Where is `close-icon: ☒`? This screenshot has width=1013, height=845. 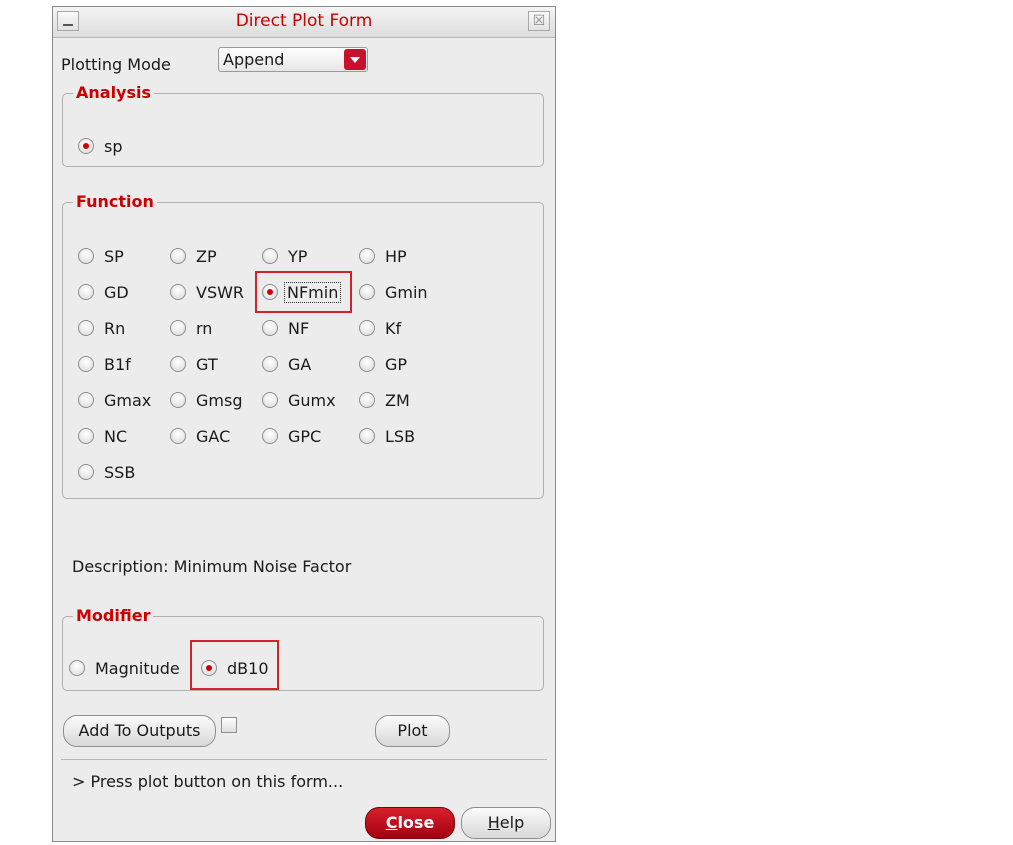
close-icon: ☒ is located at coordinates (539, 21).